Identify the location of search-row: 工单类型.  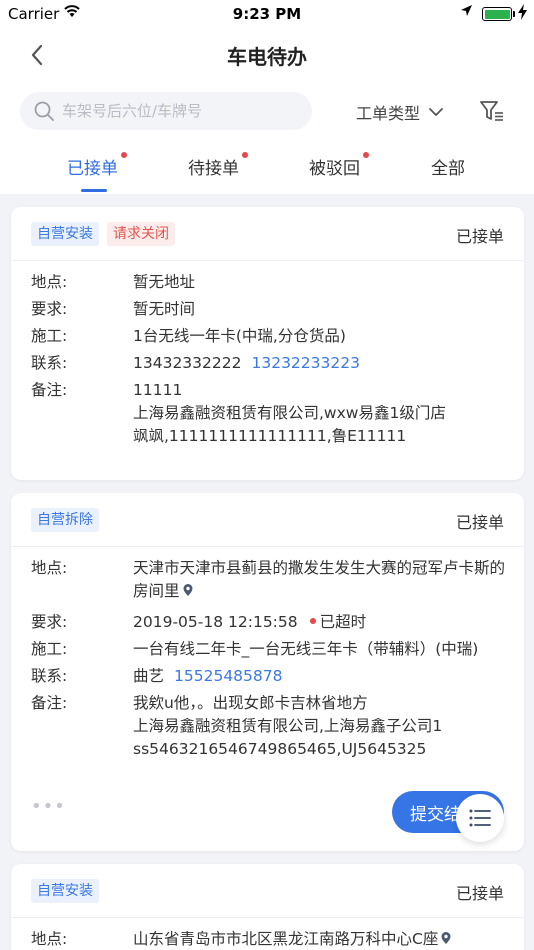
(267, 112).